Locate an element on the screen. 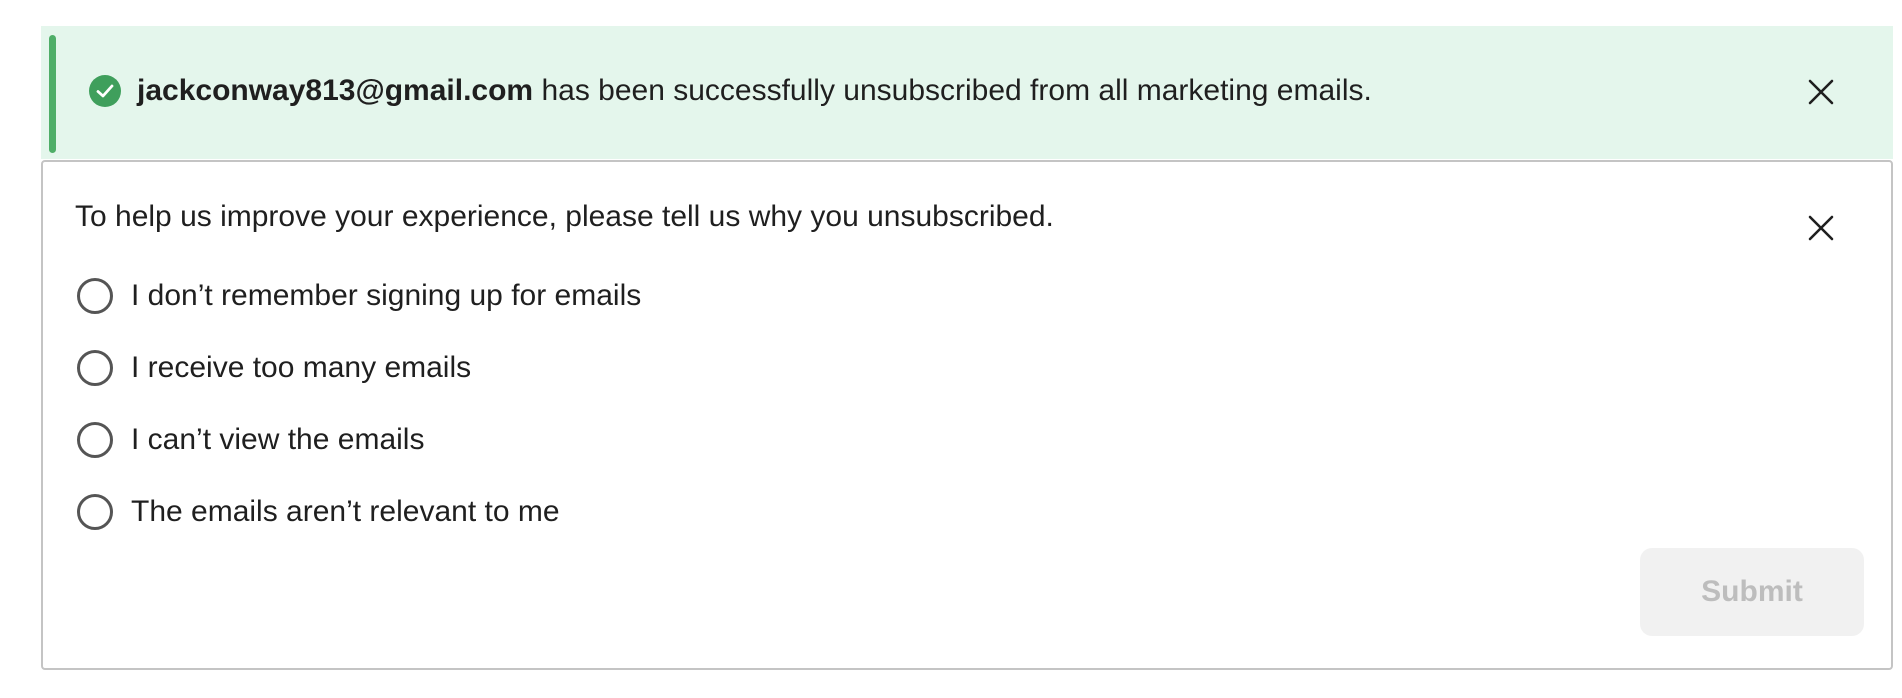 The image size is (1902, 698). unsubscribed-email: jackconway813@gmail.com is located at coordinates (335, 90).